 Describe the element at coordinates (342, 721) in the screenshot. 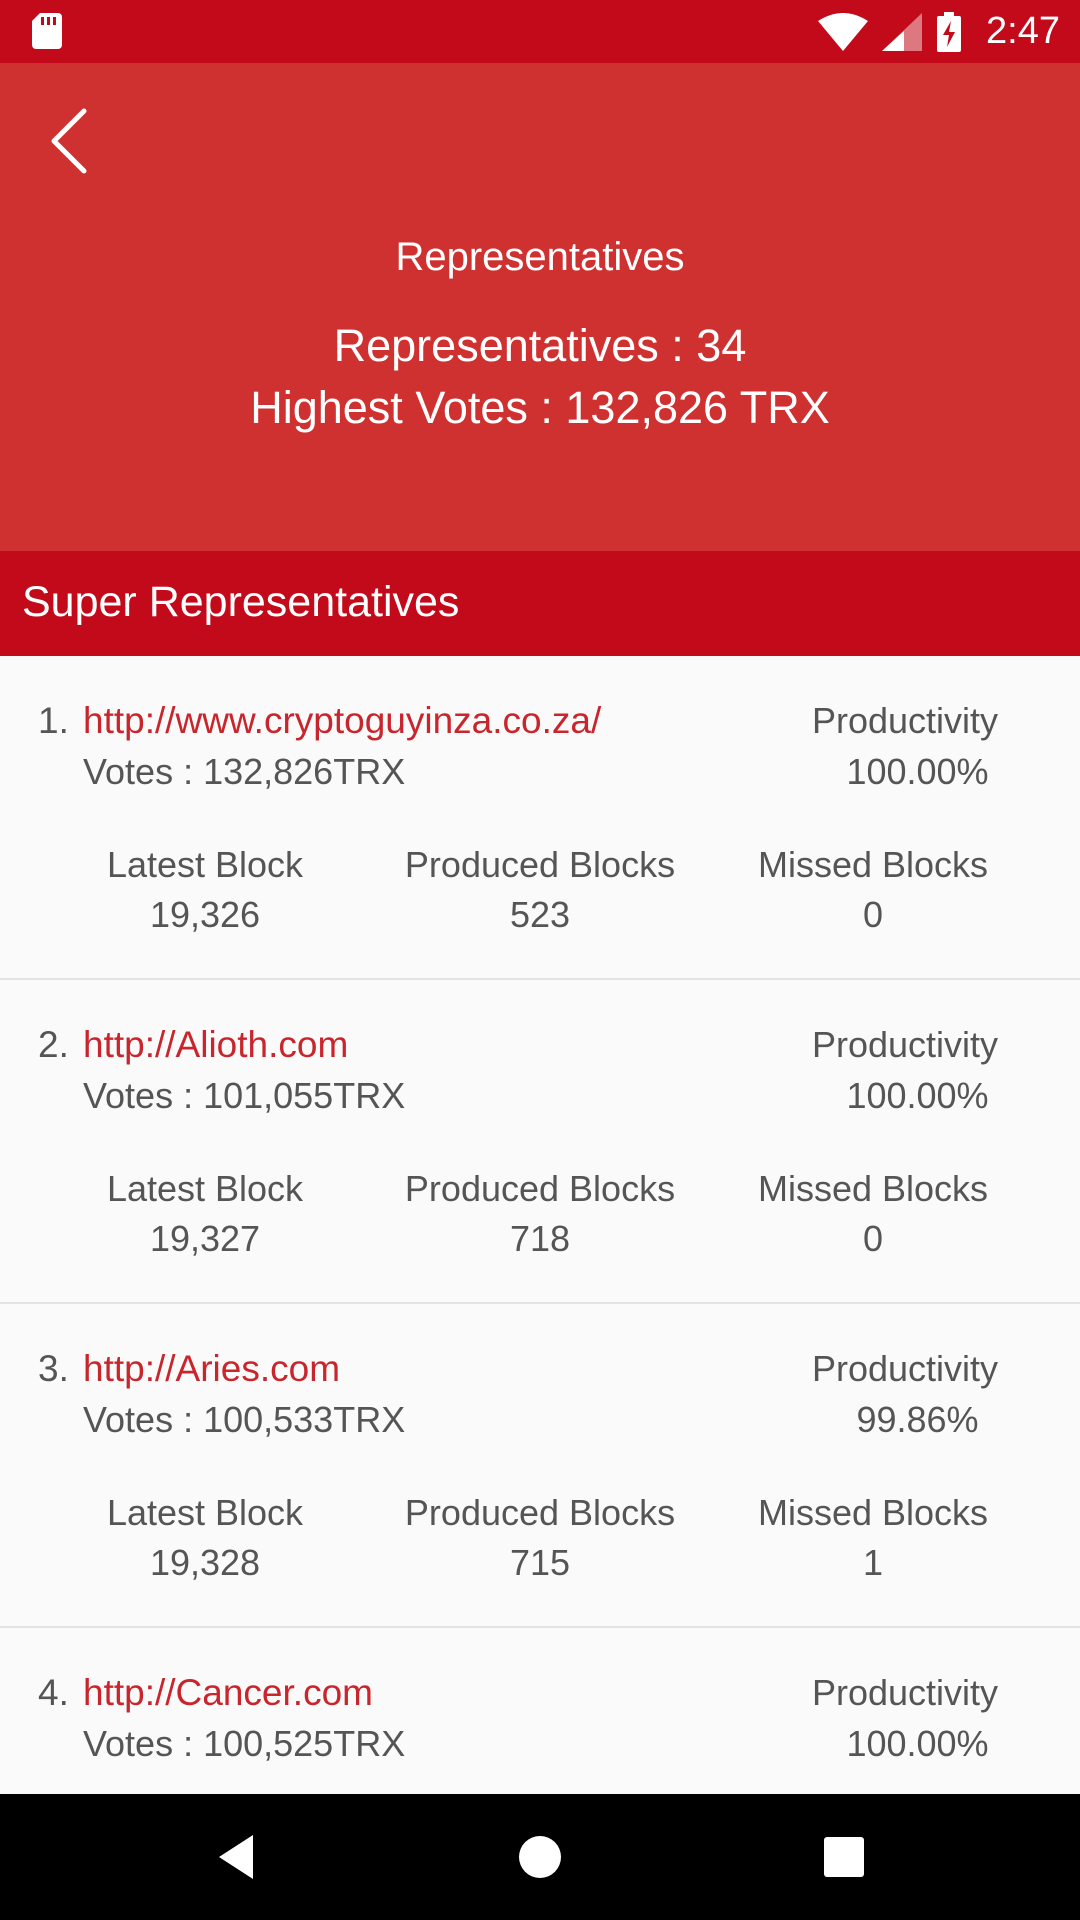

I see `representative-url-link: http://www.cryptoguyinza.co.za/` at that location.